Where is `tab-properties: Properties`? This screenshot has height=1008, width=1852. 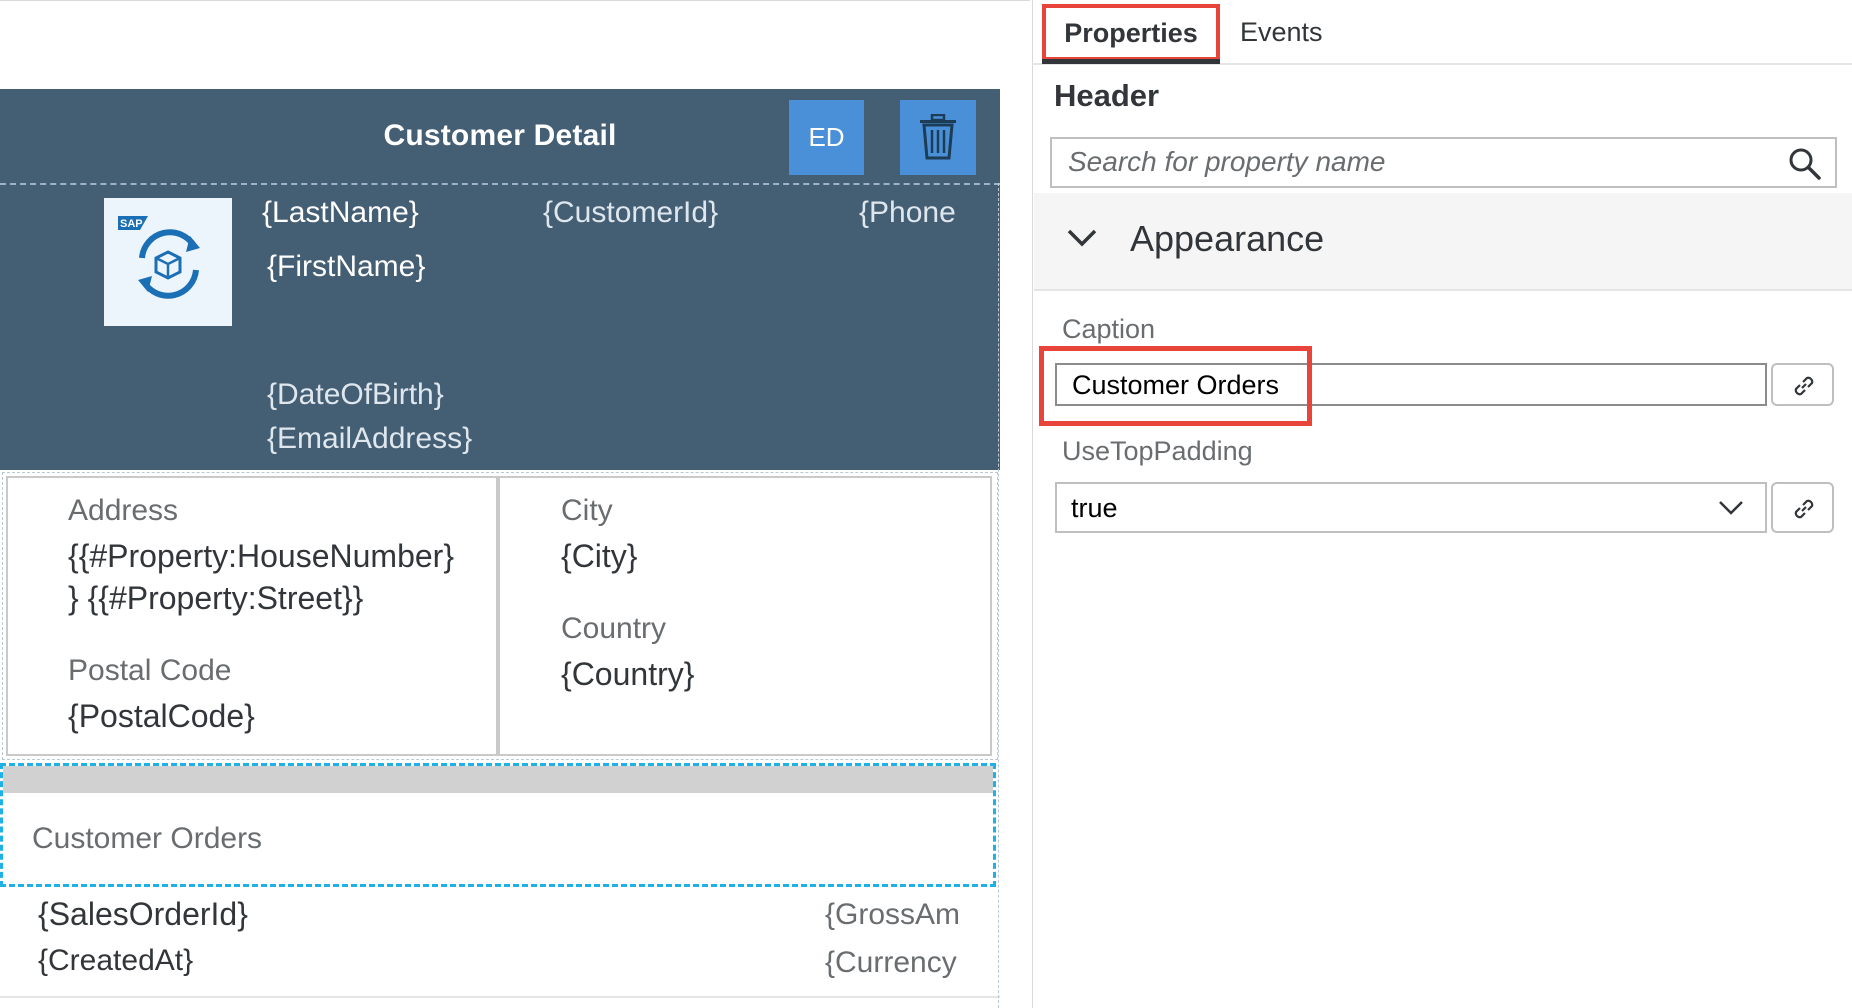 tab-properties: Properties is located at coordinates (1131, 32).